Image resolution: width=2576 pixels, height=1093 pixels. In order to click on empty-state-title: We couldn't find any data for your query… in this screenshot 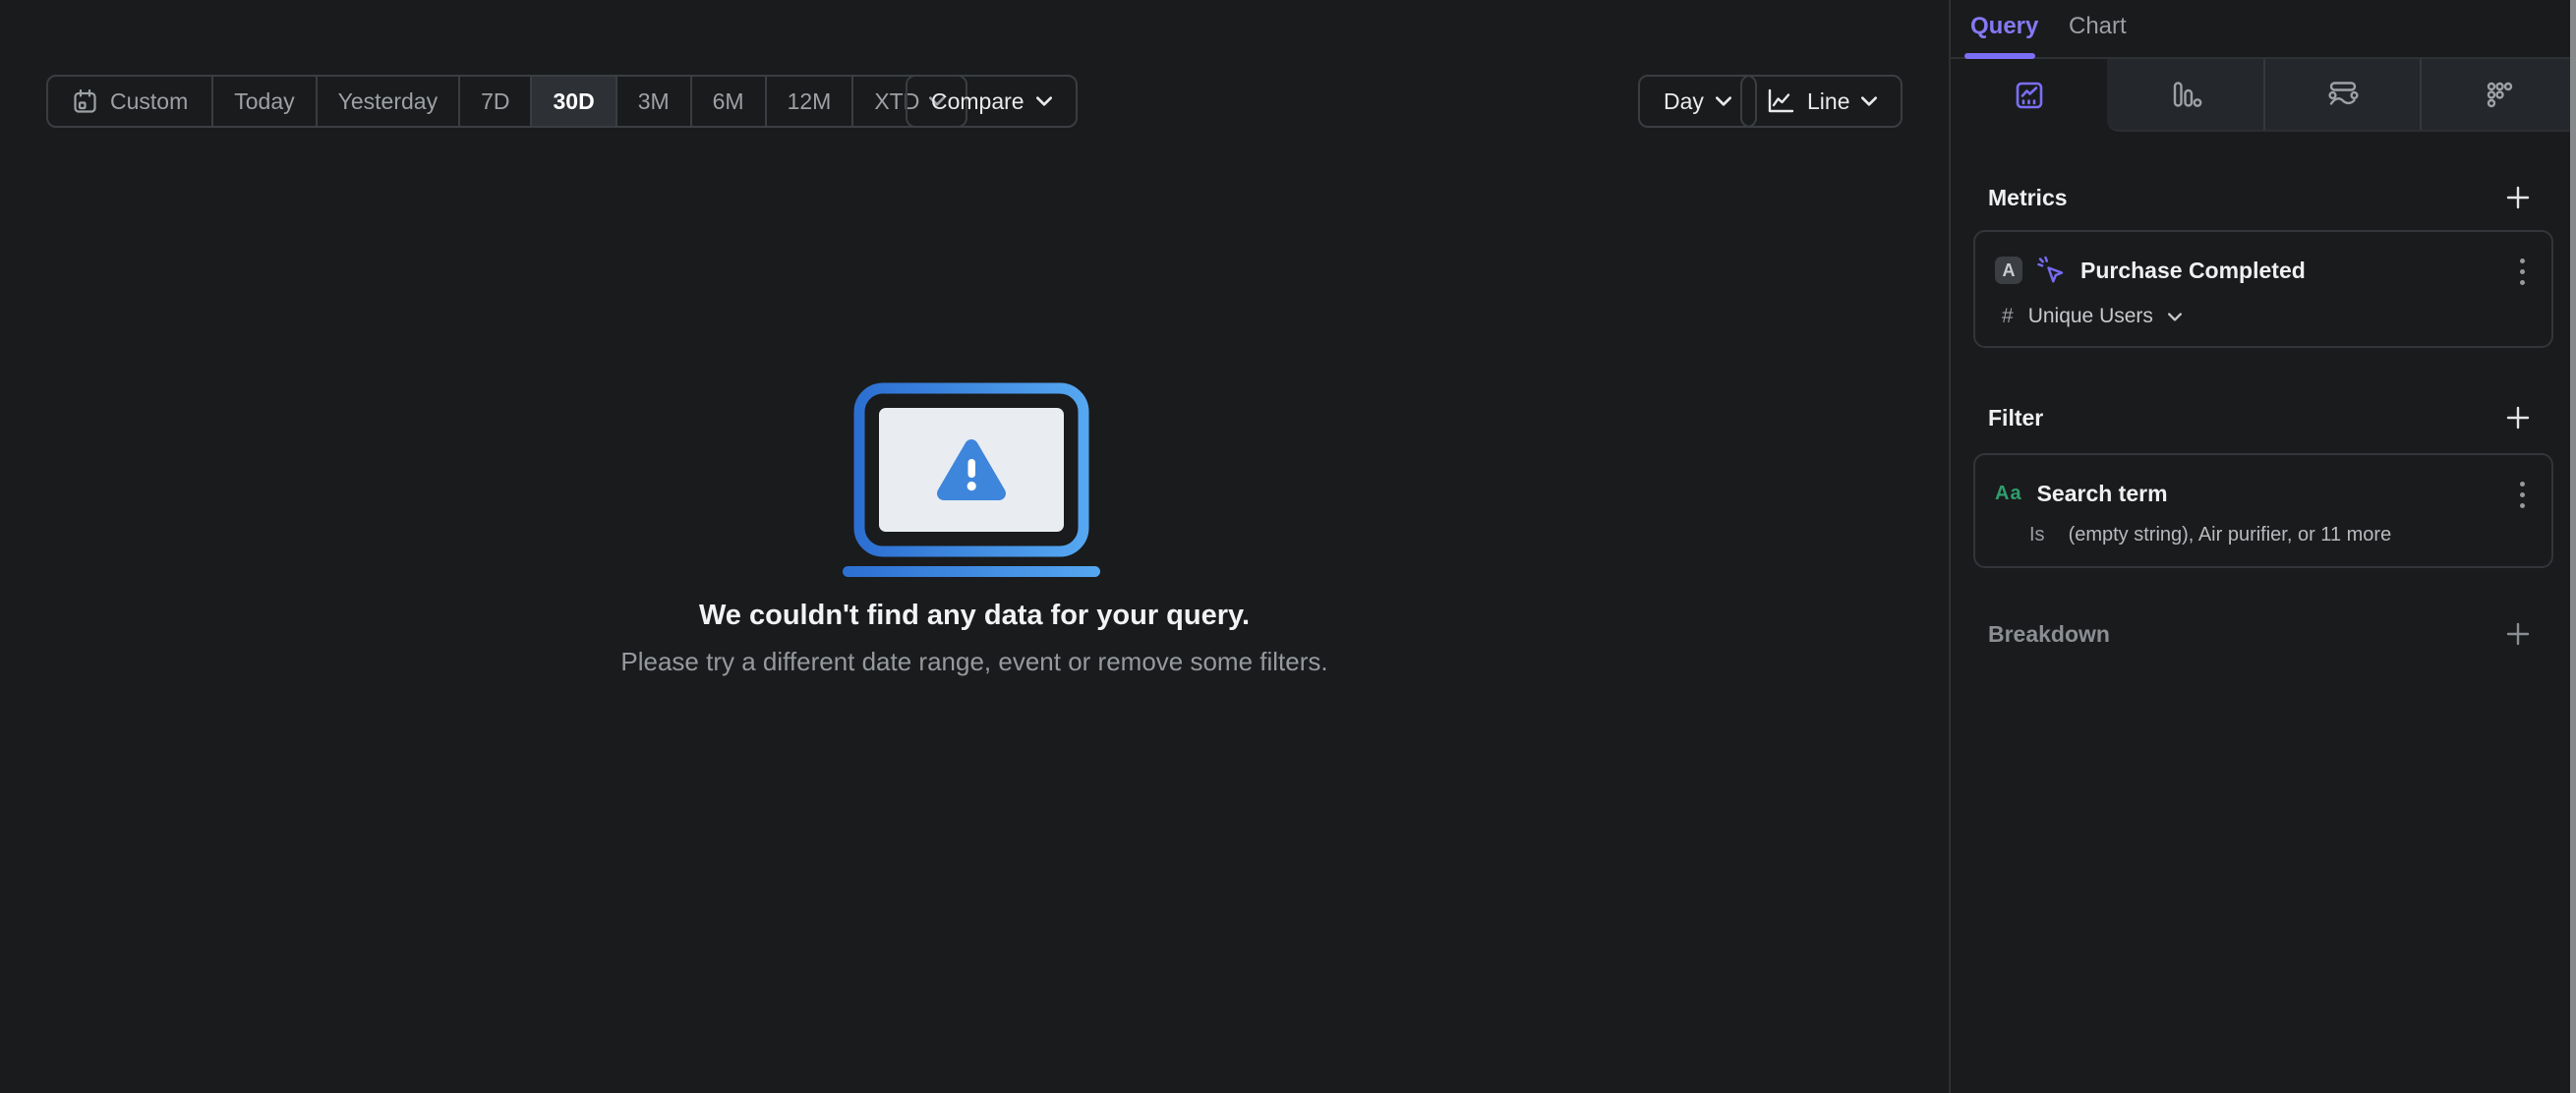, I will do `click(974, 615)`.